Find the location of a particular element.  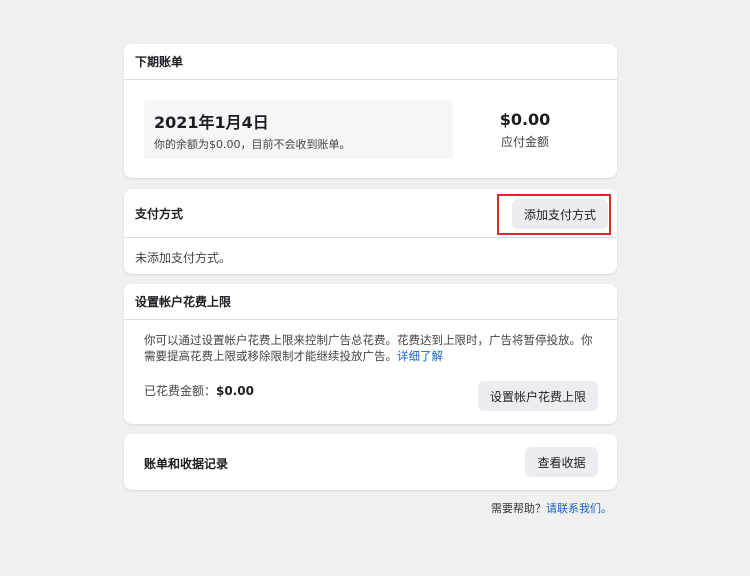

add-payment-method-button: 添加支付方式 is located at coordinates (560, 214).